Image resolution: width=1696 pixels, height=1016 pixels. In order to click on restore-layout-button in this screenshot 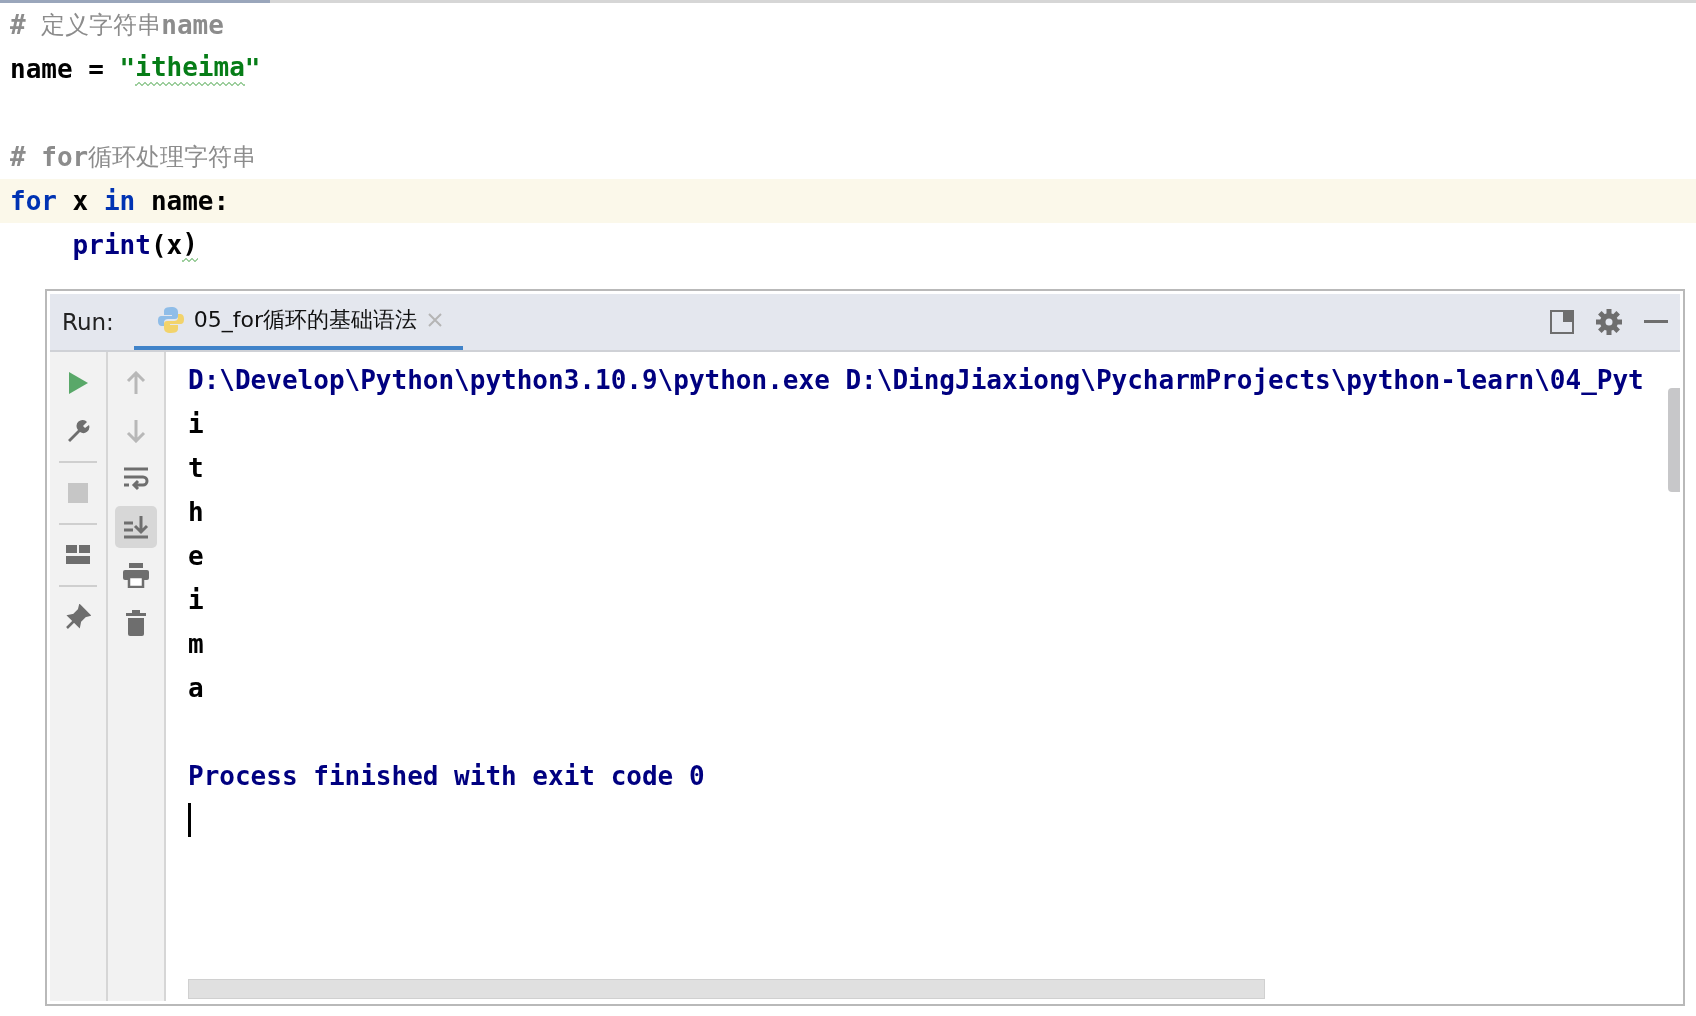, I will do `click(1562, 322)`.